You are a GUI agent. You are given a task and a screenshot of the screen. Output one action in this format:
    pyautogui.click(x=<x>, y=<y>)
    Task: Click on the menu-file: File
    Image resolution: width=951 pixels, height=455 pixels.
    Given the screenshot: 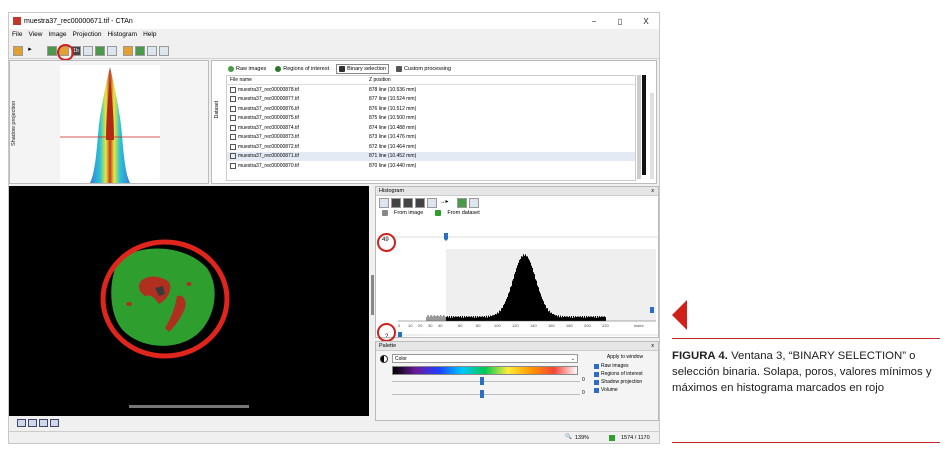 What is the action you would take?
    pyautogui.click(x=17, y=36)
    